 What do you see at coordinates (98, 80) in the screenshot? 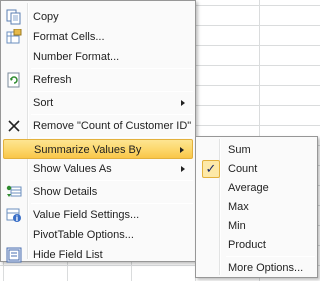
I see `menu-item-refresh: Refresh` at bounding box center [98, 80].